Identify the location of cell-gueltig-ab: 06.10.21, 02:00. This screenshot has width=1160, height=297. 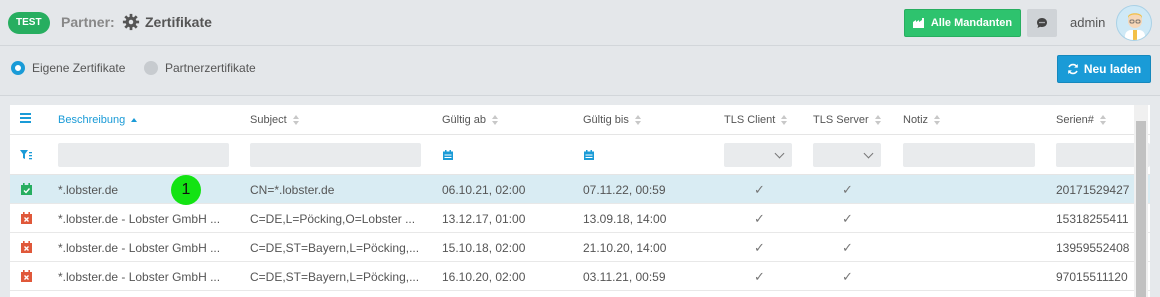
(484, 190).